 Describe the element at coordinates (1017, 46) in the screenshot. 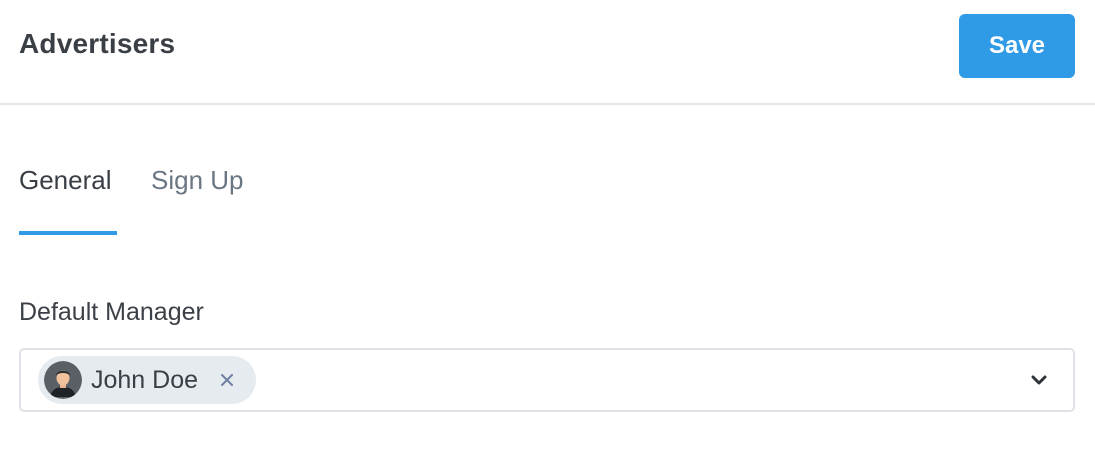

I see `save-button: Save` at that location.